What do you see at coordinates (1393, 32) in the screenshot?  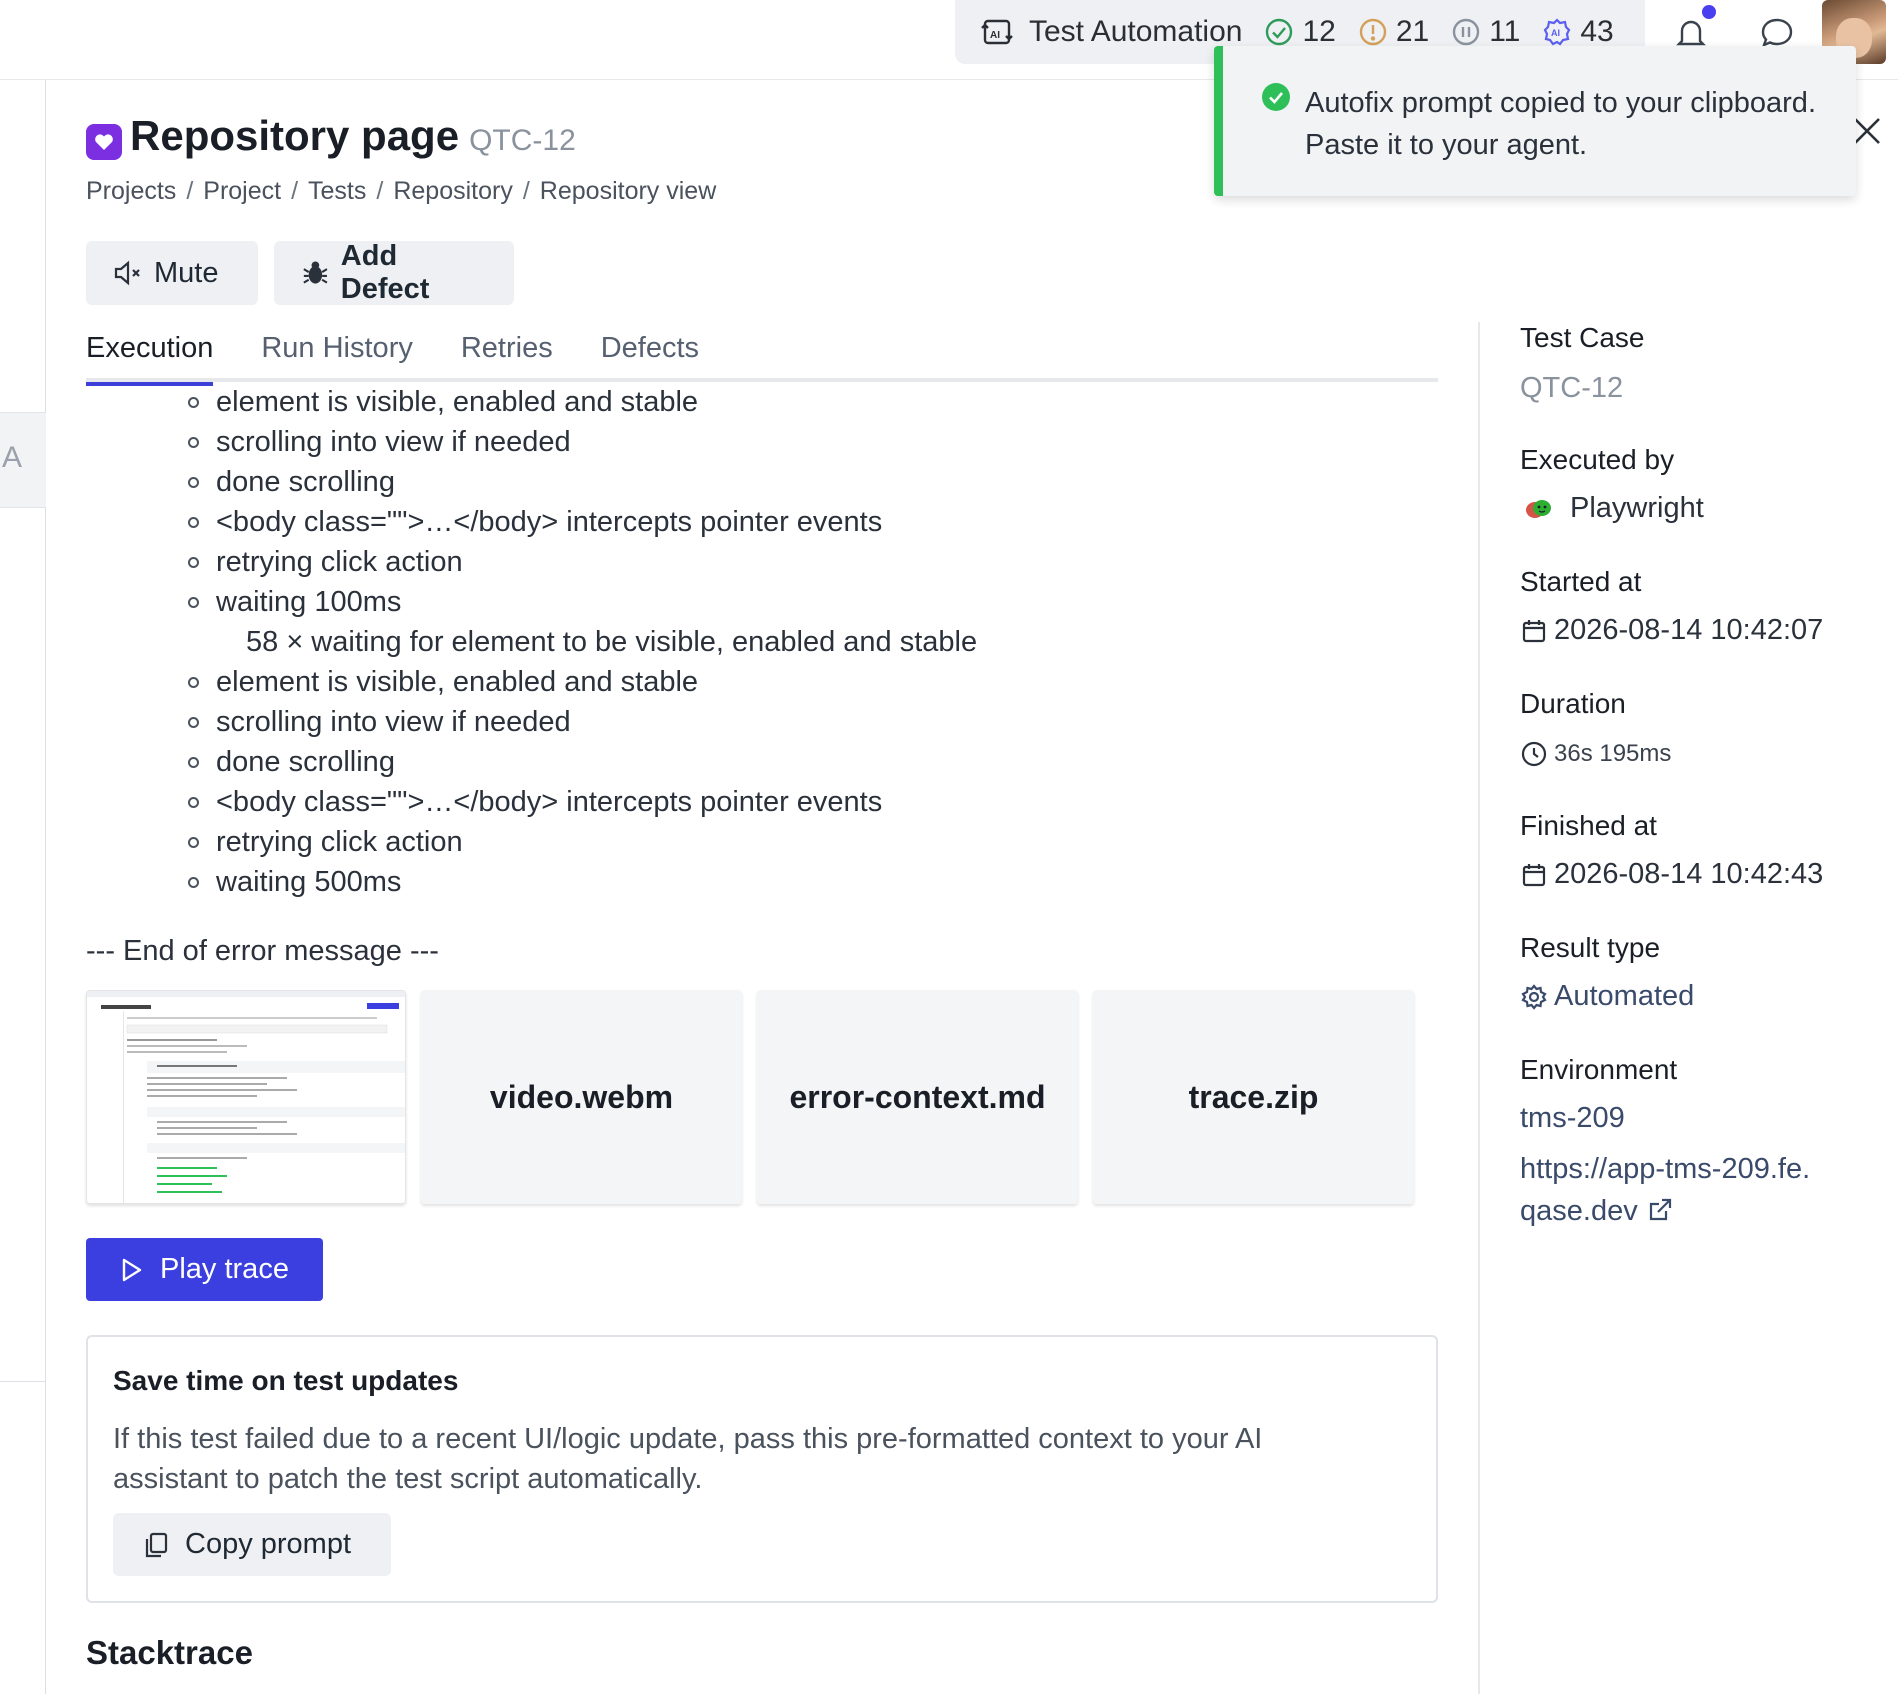 I see `failed-stat: 21` at bounding box center [1393, 32].